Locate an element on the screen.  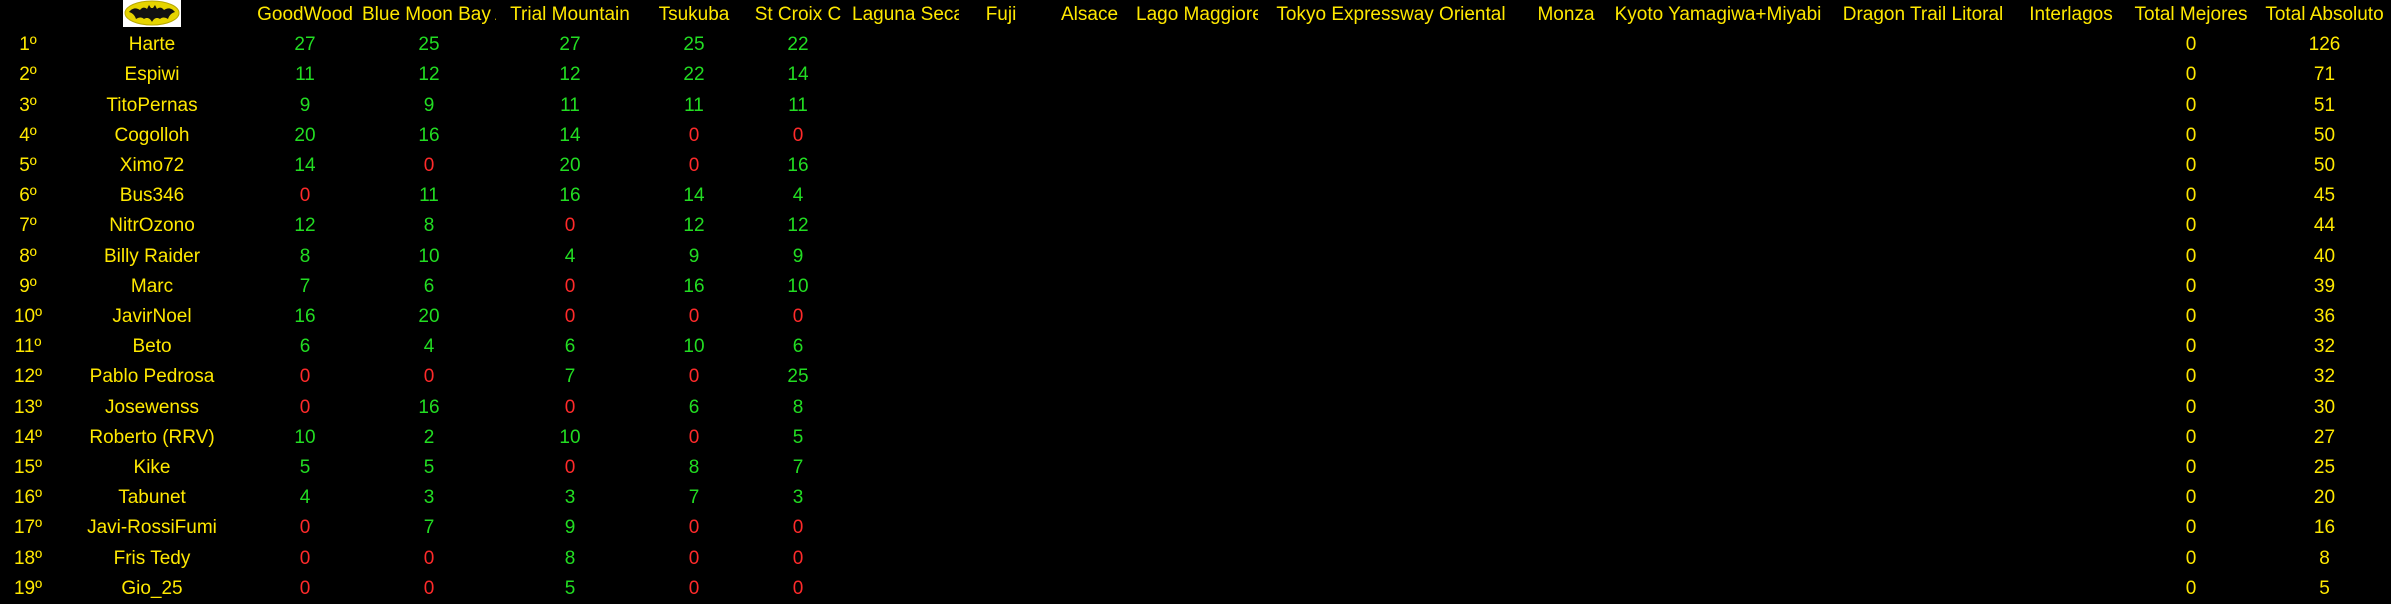
table-row: 3º TitoPernas 9 9 11 11 11 0 51 is located at coordinates (1195, 105).